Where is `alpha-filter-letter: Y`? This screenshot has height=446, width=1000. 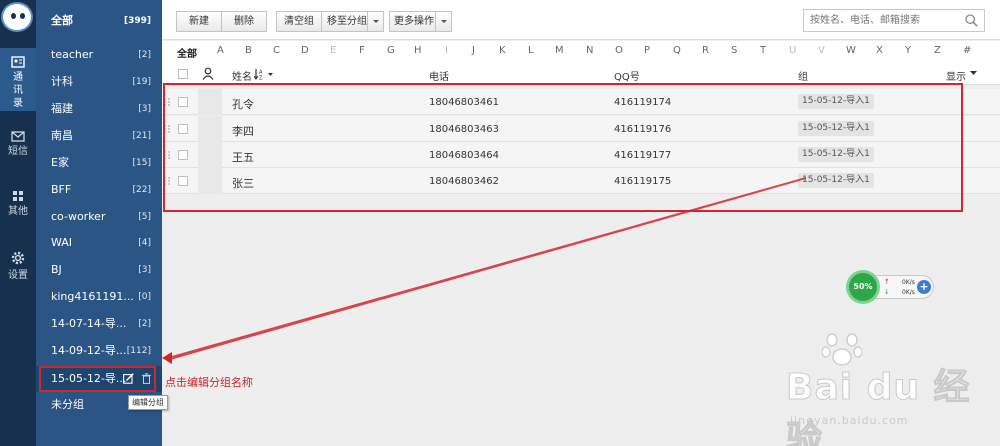 alpha-filter-letter: Y is located at coordinates (908, 50).